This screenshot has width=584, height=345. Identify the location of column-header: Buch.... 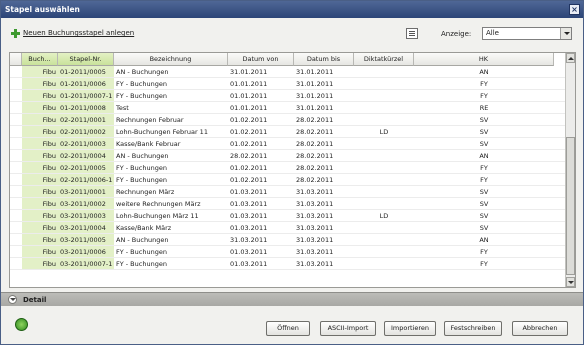
(40, 59).